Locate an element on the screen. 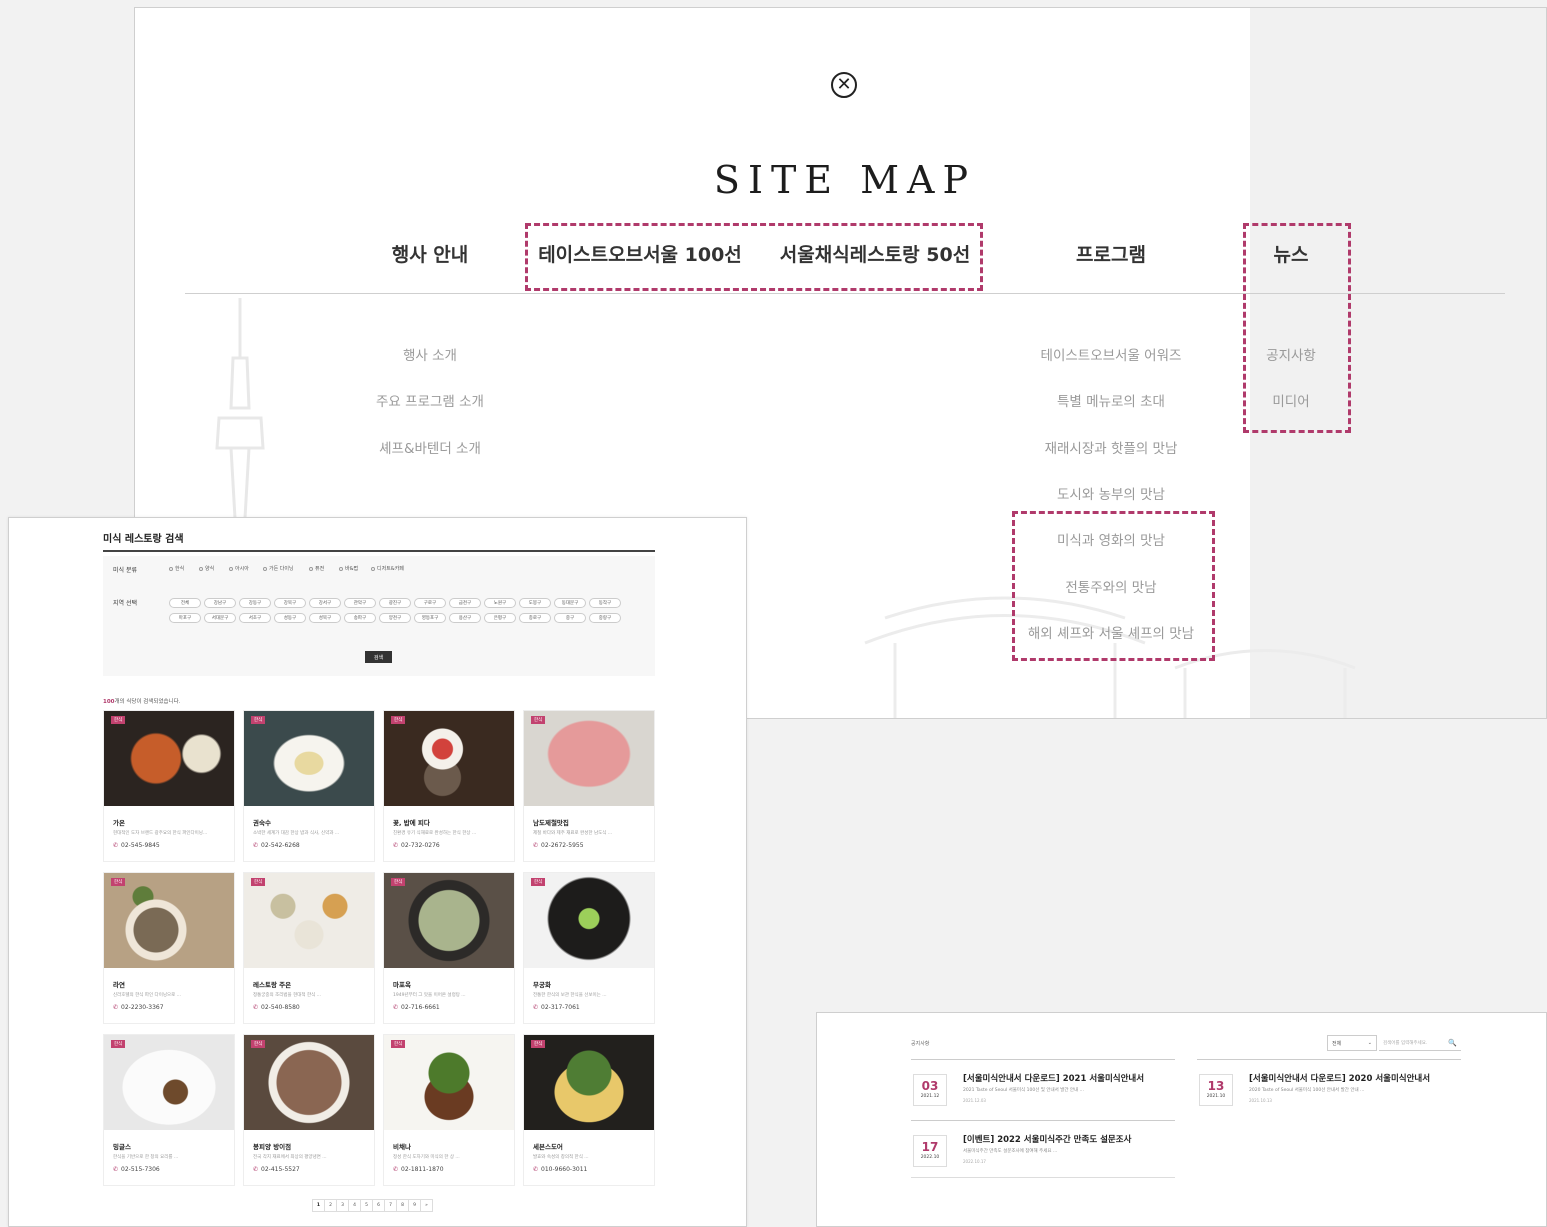  date-box: 03 2021.12 is located at coordinates (930, 1090).